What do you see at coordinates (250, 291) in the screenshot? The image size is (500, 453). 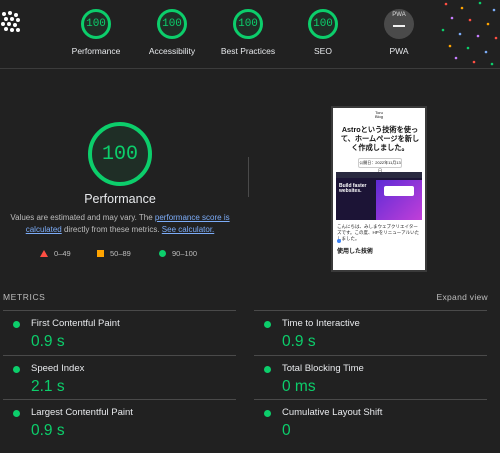 I see `metrics-header: METRICS Expand view` at bounding box center [250, 291].